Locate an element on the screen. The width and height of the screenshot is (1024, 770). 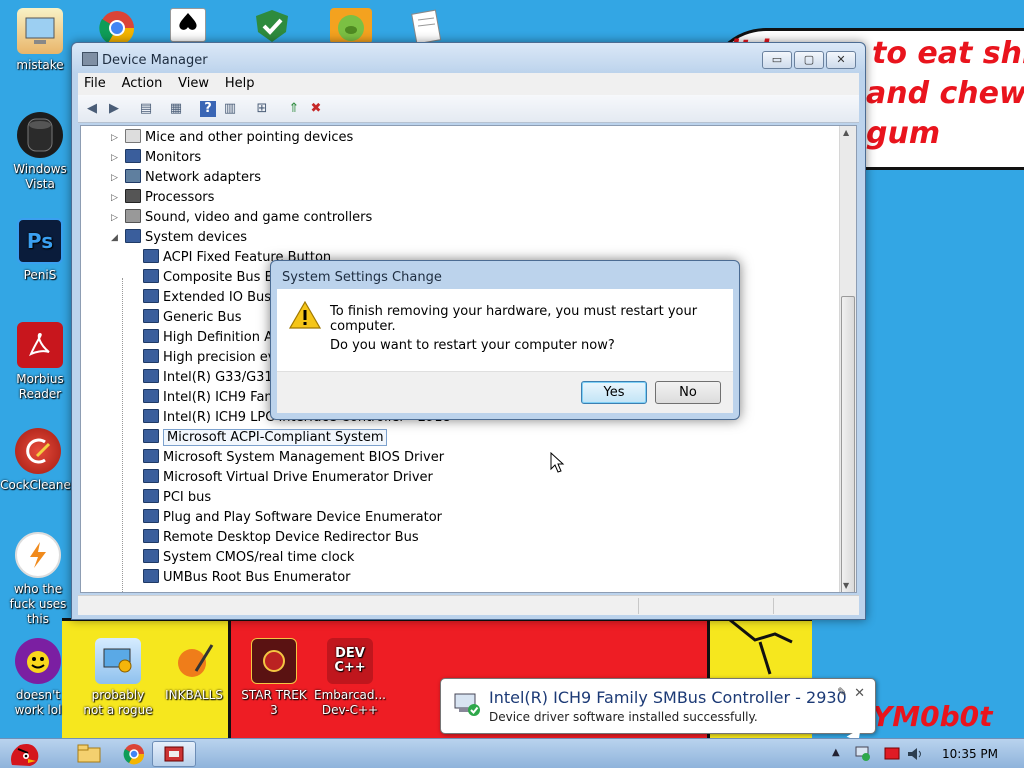
minimize-button: ▭ is located at coordinates (777, 60).